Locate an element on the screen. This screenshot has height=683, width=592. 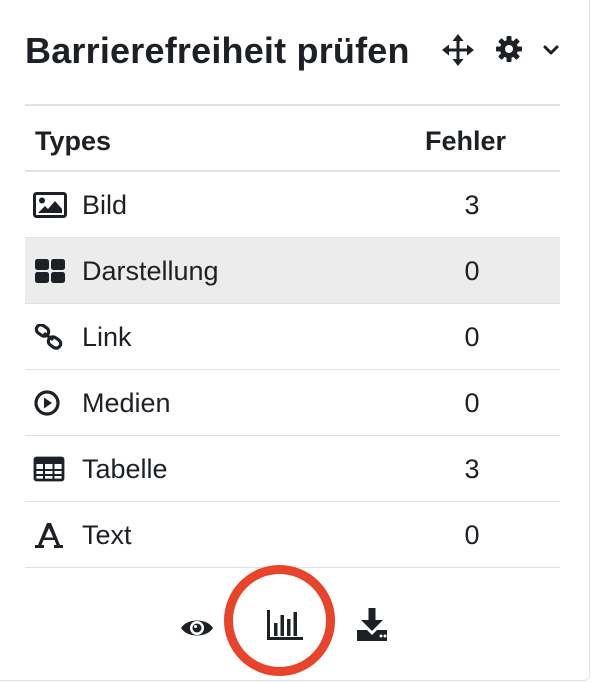
table-row-darstellung: Darstellung 0 is located at coordinates (292, 271).